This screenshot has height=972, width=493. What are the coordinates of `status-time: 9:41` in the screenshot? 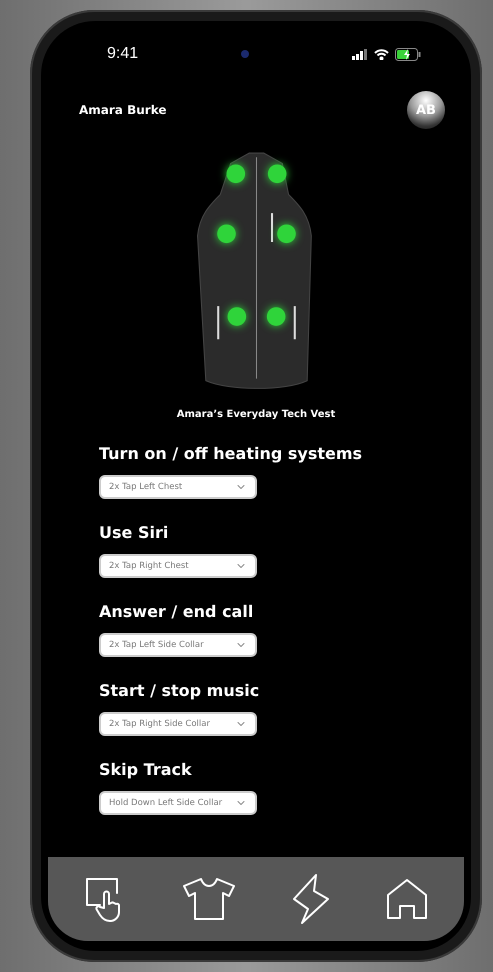 It's located at (122, 54).